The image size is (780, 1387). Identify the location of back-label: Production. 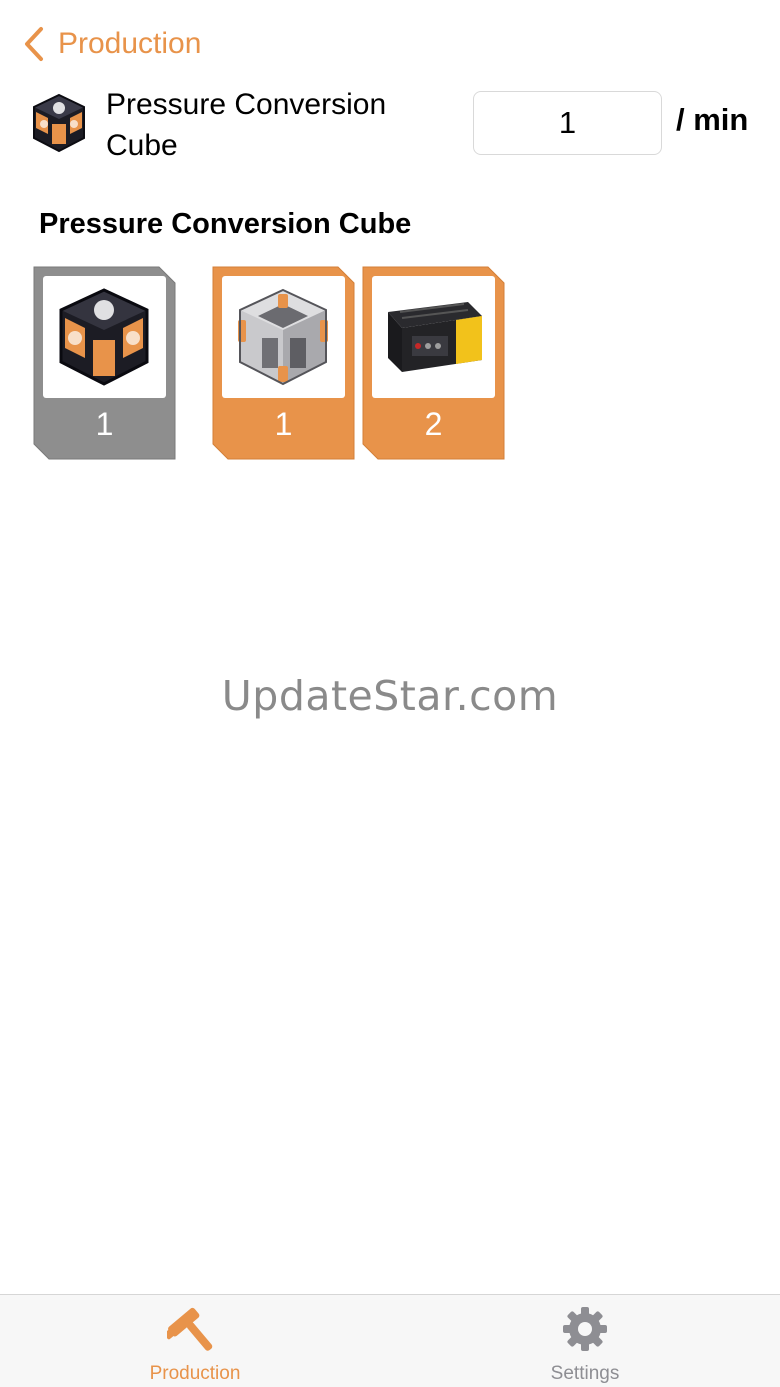
(130, 43).